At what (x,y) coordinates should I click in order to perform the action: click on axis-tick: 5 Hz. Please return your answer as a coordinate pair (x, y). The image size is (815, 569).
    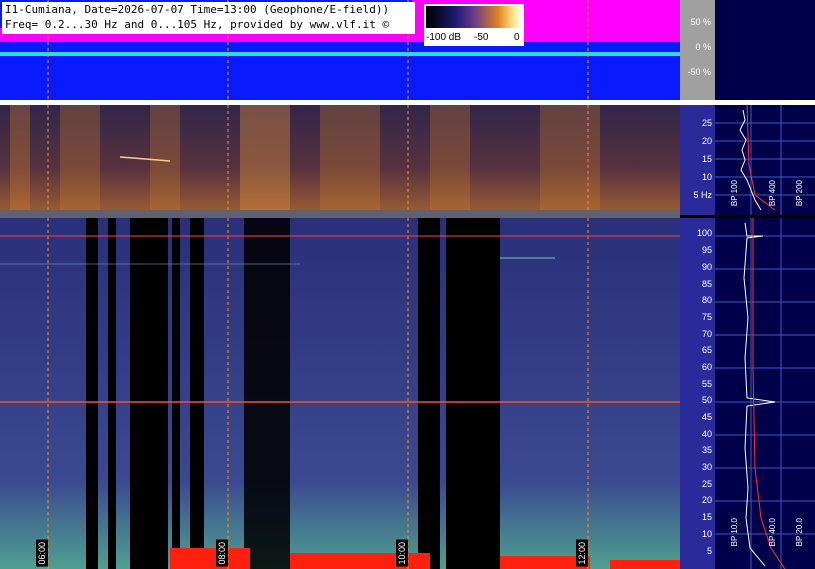
    Looking at the image, I should click on (702, 195).